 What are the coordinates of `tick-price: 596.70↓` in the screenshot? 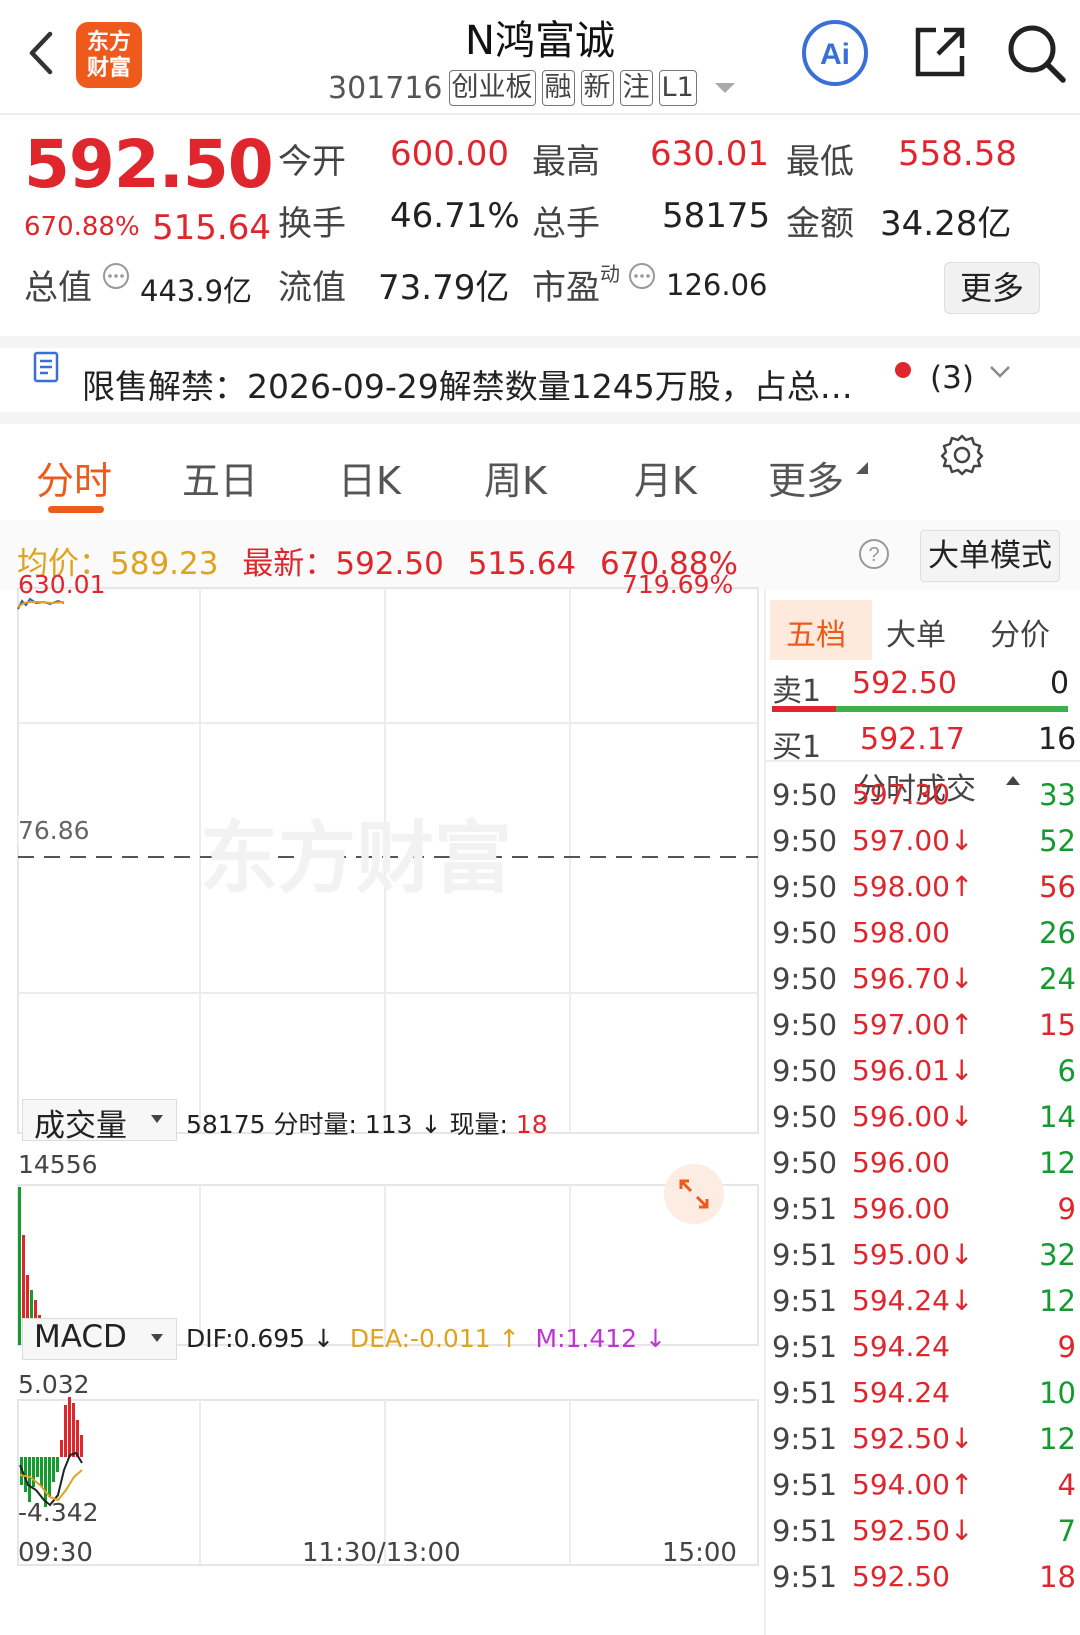 It's located at (913, 978).